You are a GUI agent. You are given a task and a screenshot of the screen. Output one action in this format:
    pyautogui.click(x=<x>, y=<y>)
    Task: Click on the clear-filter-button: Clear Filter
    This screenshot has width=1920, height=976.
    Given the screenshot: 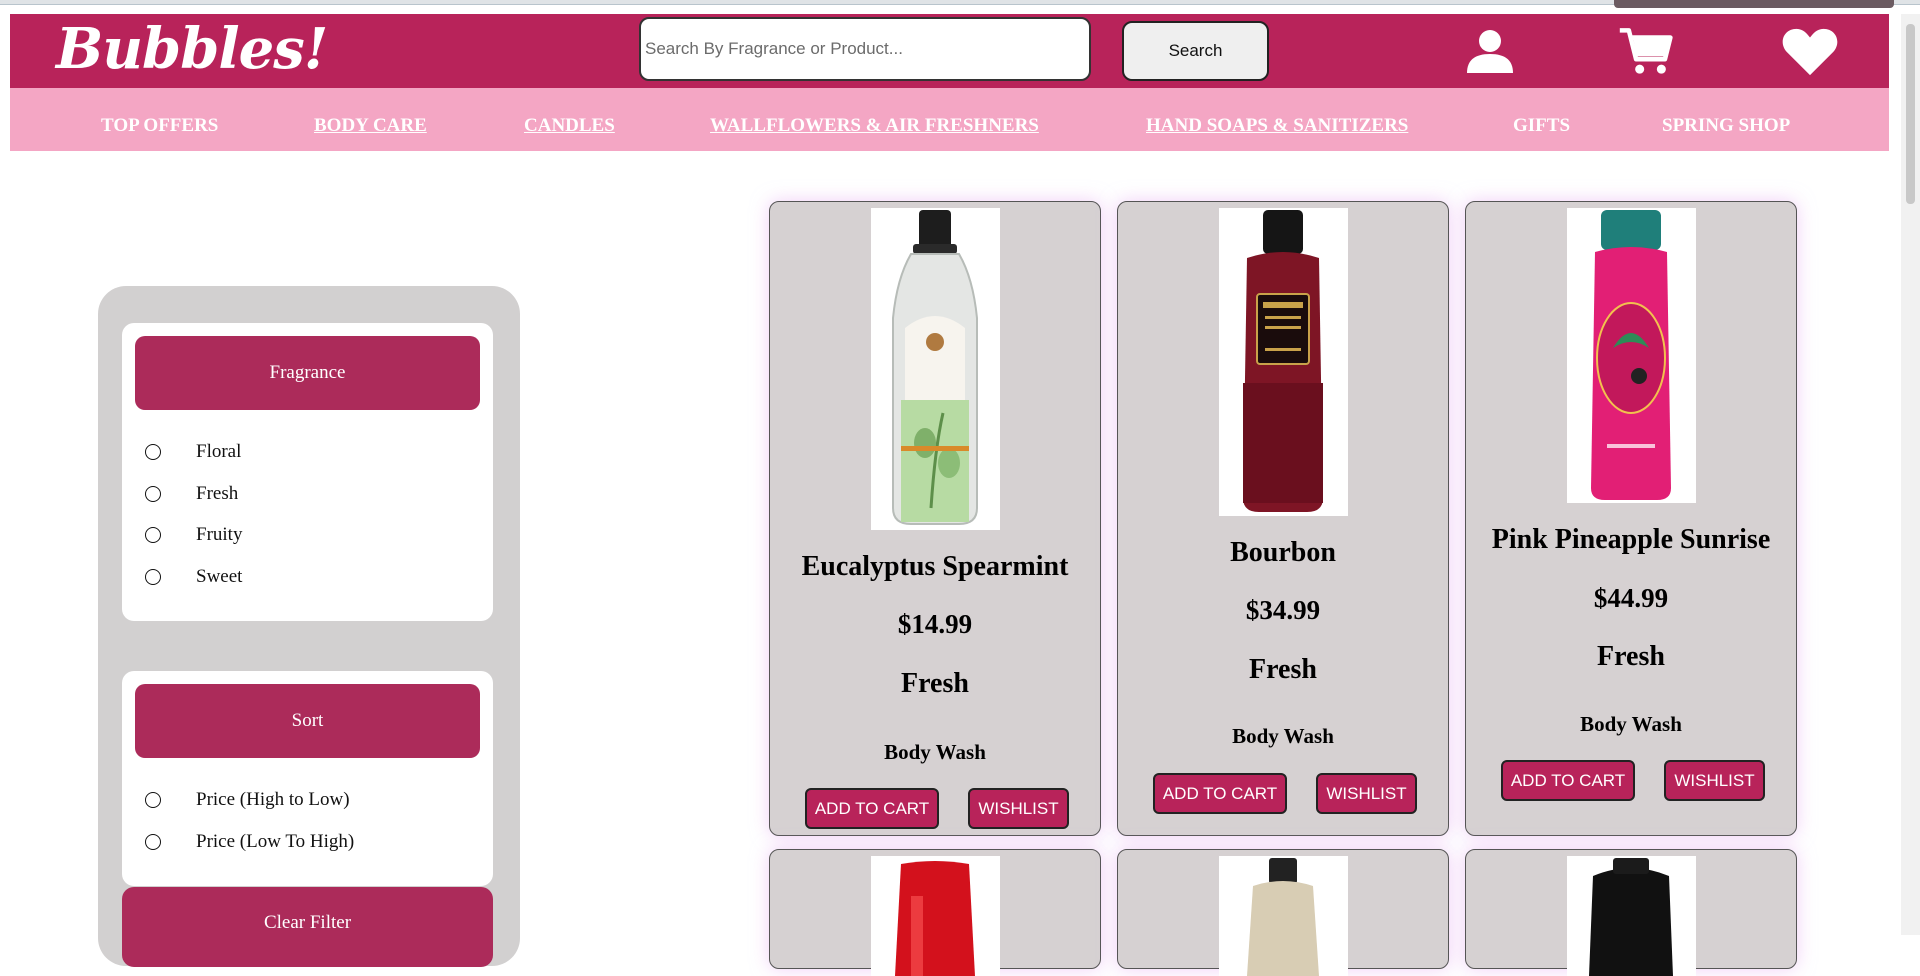 What is the action you would take?
    pyautogui.click(x=307, y=927)
    